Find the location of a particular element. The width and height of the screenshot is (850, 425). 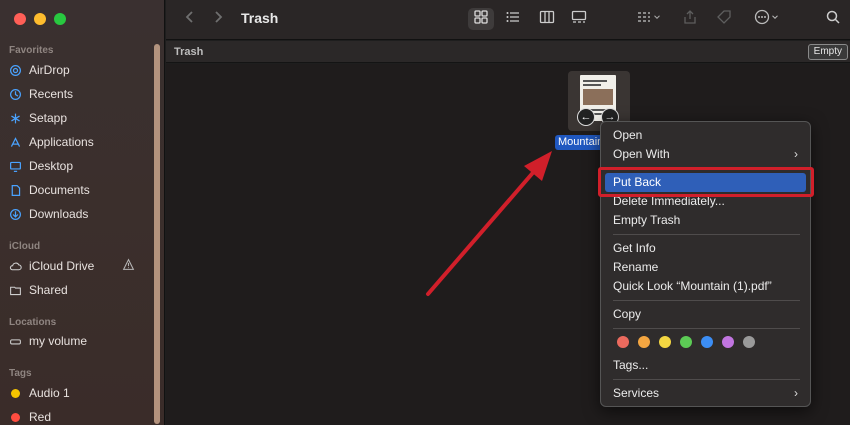

arrow-left-icon: ← is located at coordinates (586, 117).